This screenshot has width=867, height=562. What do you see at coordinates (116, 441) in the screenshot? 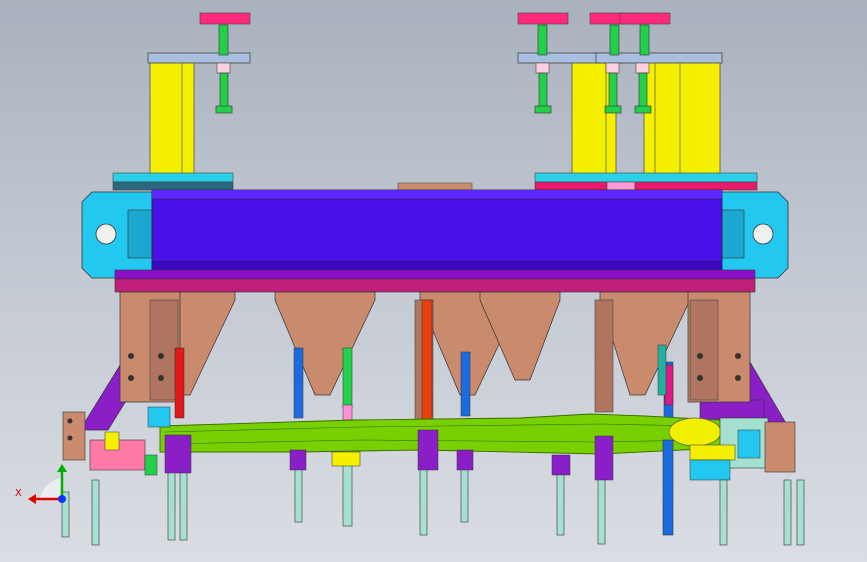
I see `clamp-end-left` at bounding box center [116, 441].